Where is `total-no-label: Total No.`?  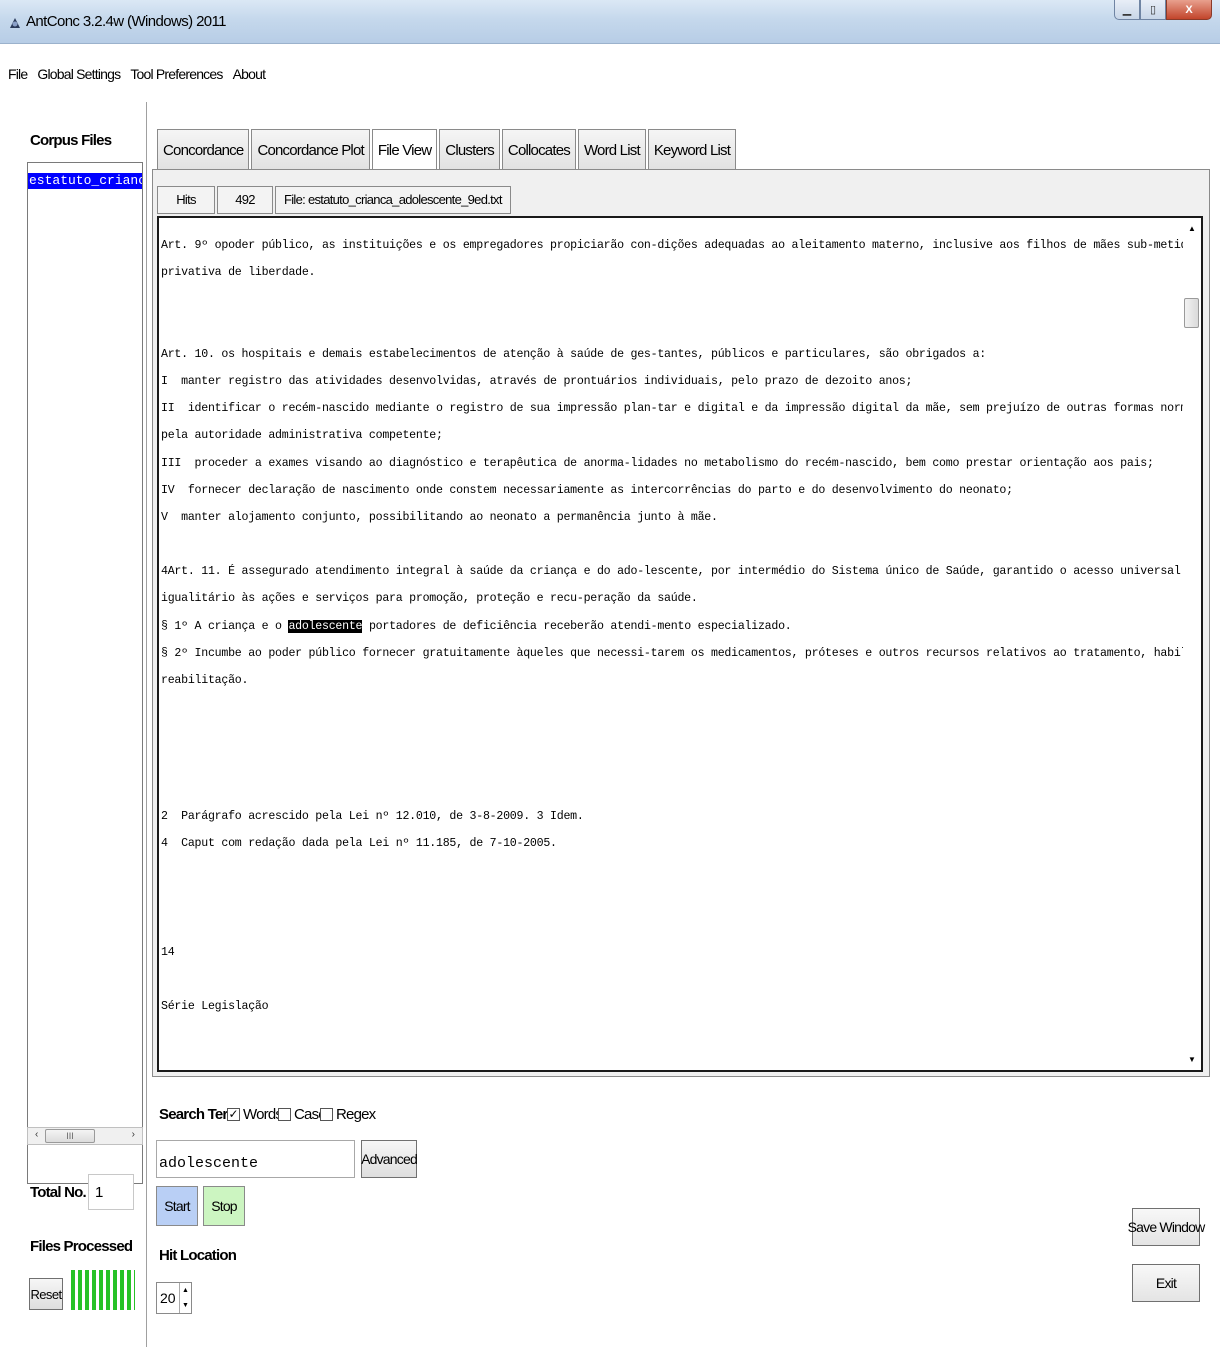
total-no-label: Total No. is located at coordinates (58, 1192).